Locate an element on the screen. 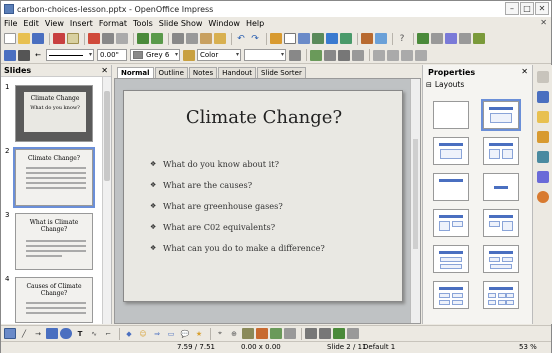 The width and height of the screenshot is (552, 353). tab-handout: Handout is located at coordinates (237, 72).